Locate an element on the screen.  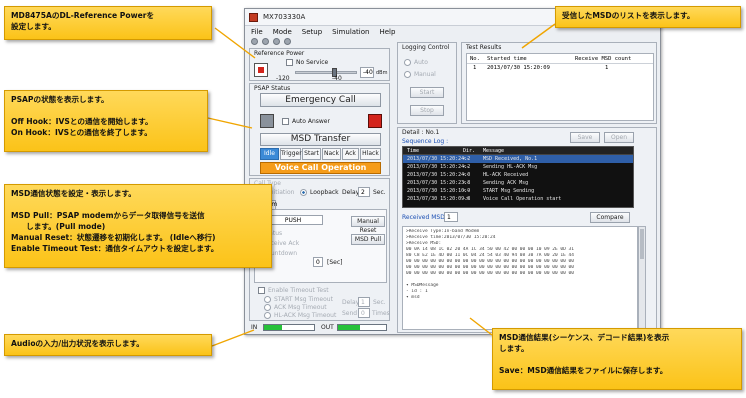
audio-in-meter is located at coordinates (289, 327).